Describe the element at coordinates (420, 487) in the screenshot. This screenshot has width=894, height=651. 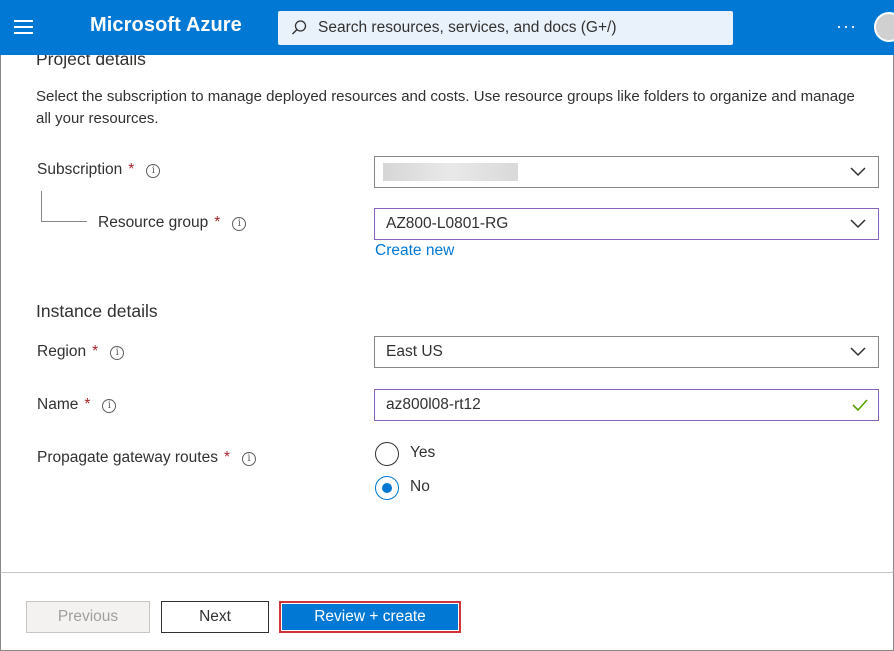
I see `radio-label-no: No` at that location.